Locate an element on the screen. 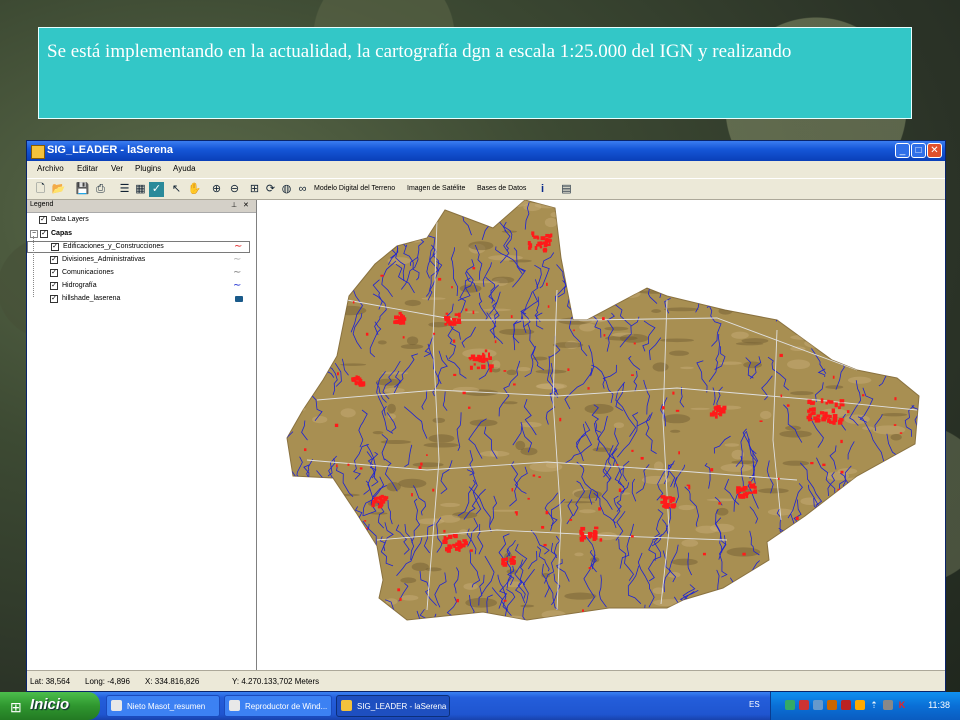 The image size is (960, 720). refresh-icon: ⟳ is located at coordinates (270, 189).